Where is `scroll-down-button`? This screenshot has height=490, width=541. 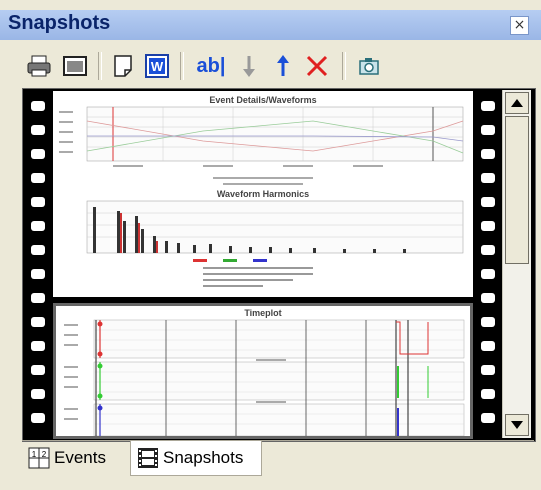
scroll-down-button is located at coordinates (517, 425).